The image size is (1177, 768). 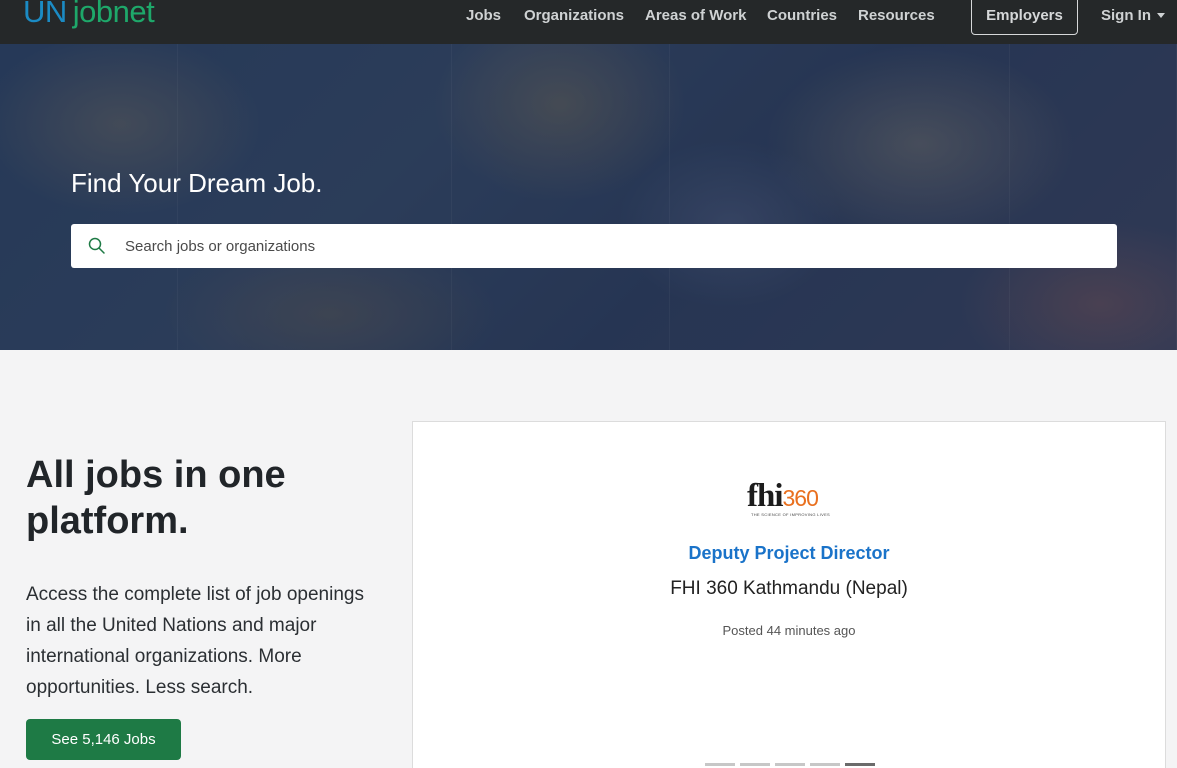 I want to click on search-icon, so click(x=96, y=245).